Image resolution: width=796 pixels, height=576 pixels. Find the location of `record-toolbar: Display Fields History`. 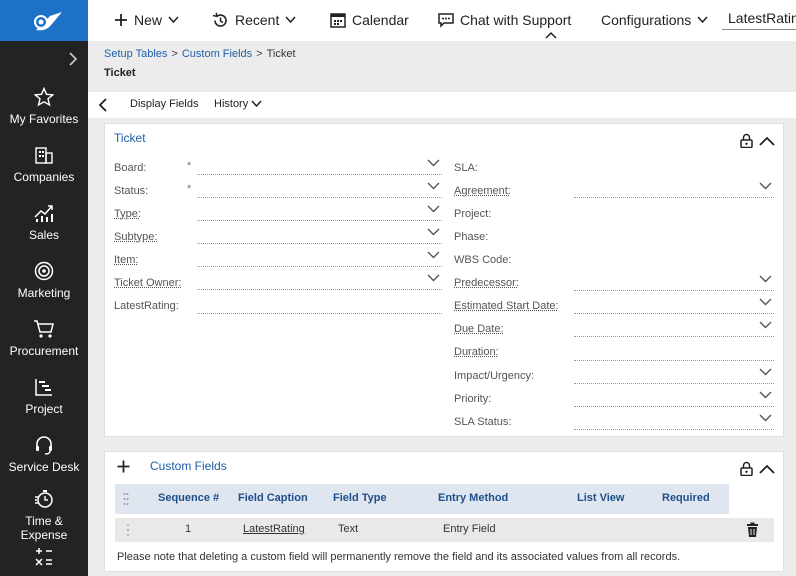

record-toolbar: Display Fields History is located at coordinates (442, 105).